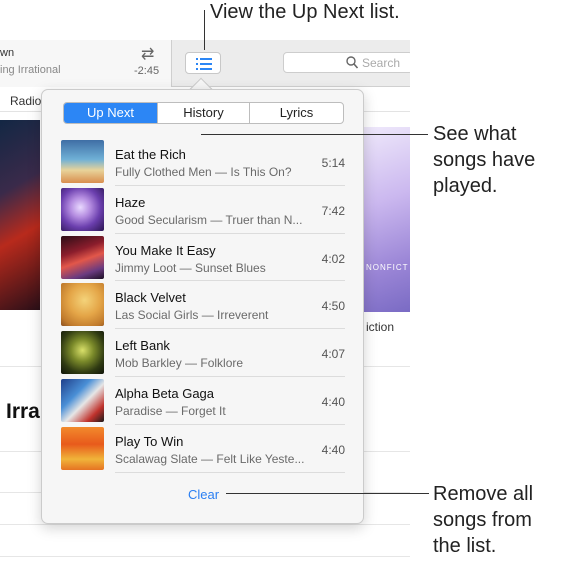  Describe the element at coordinates (381, 63) in the screenshot. I see `search-placeholder: Search` at that location.